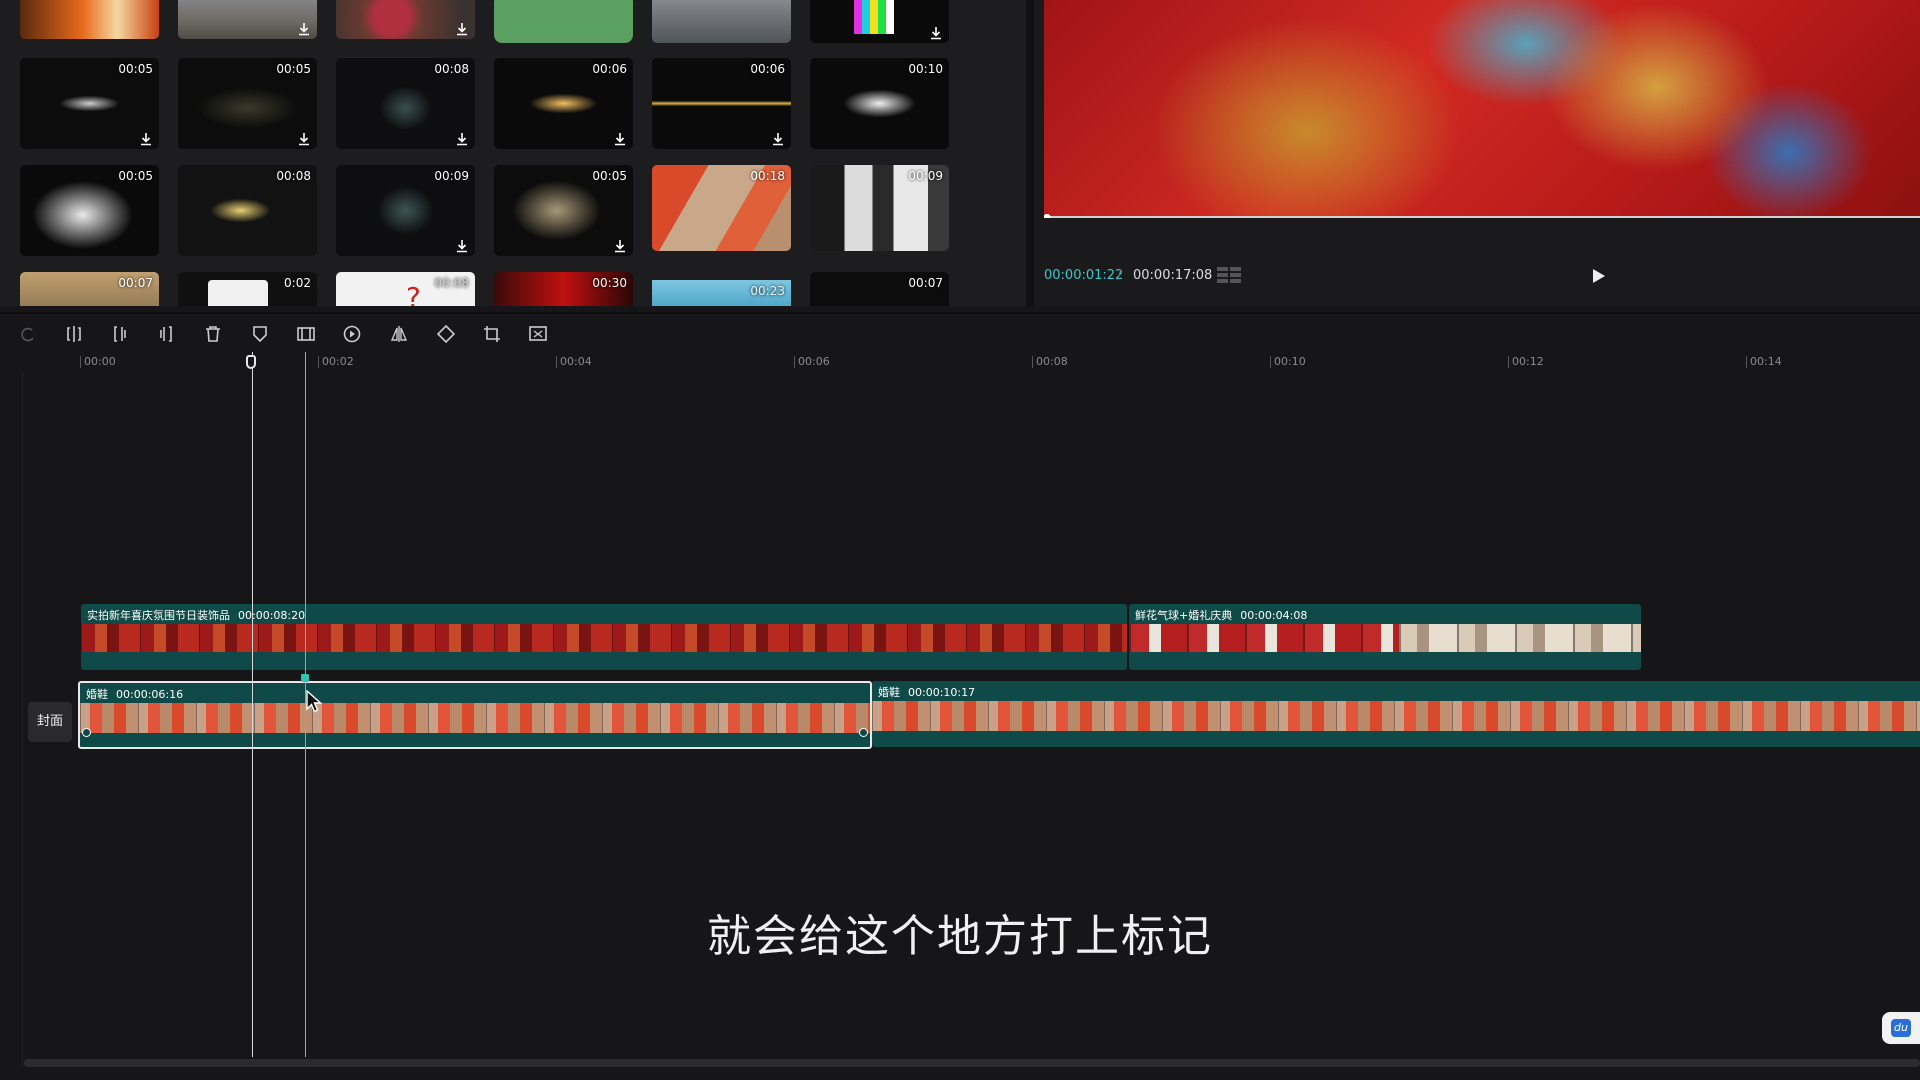 The image size is (1920, 1080). Describe the element at coordinates (972, 1063) in the screenshot. I see `timeline-scrollbar` at that location.